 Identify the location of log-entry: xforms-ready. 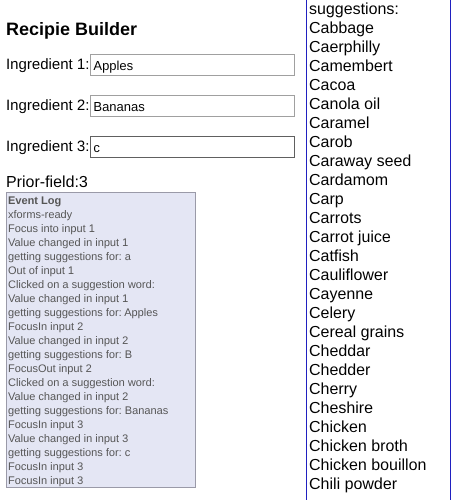
(41, 215).